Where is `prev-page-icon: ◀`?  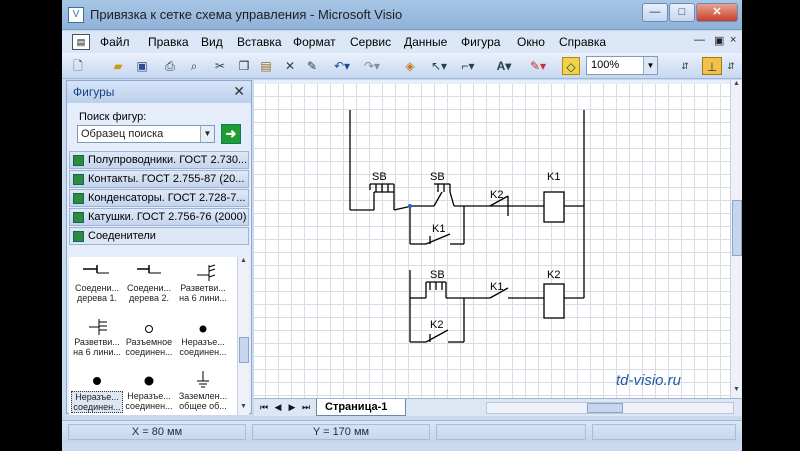
prev-page-icon: ◀ is located at coordinates (278, 407).